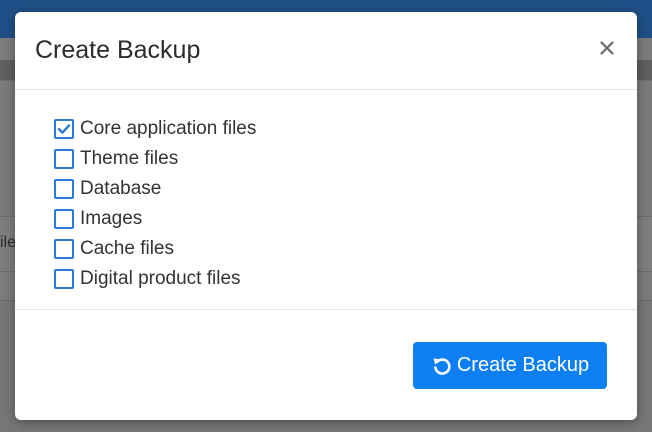 This screenshot has height=432, width=652. I want to click on close-icon, so click(607, 48).